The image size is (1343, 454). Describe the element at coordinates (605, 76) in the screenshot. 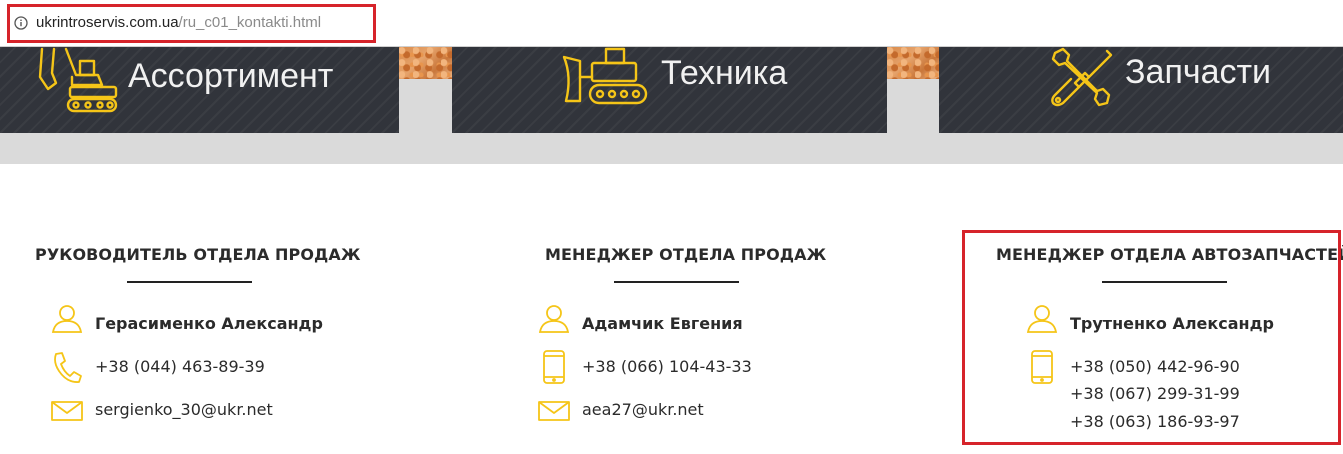

I see `bulldozer-icon` at that location.